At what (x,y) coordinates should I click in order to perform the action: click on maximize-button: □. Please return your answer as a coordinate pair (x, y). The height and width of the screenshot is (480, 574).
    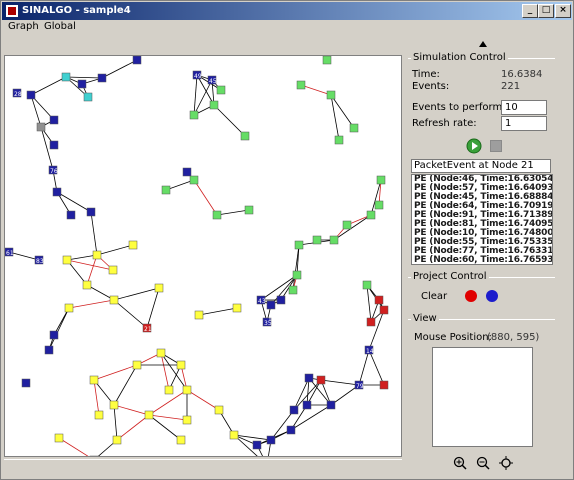
    Looking at the image, I should click on (546, 11).